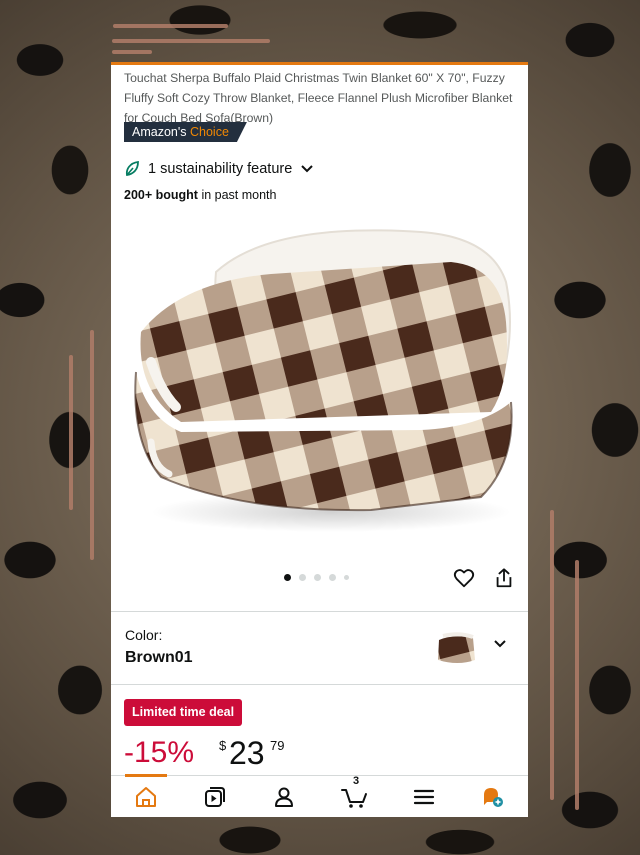  I want to click on video-icon, so click(215, 797).